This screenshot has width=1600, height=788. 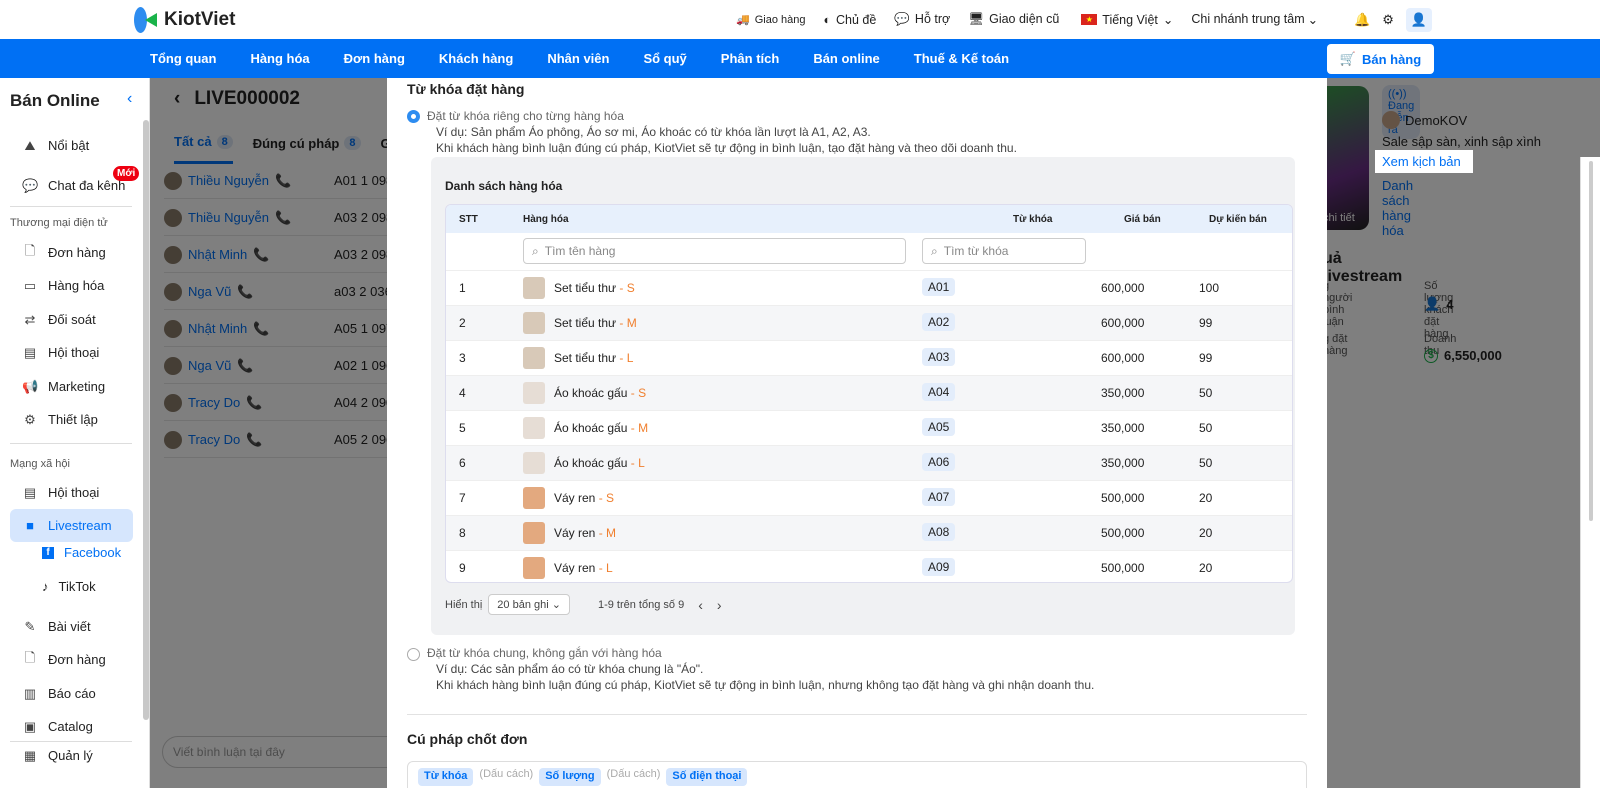 I want to click on sidebar-item-manage: ▦ Quản lý, so click(x=71, y=755).